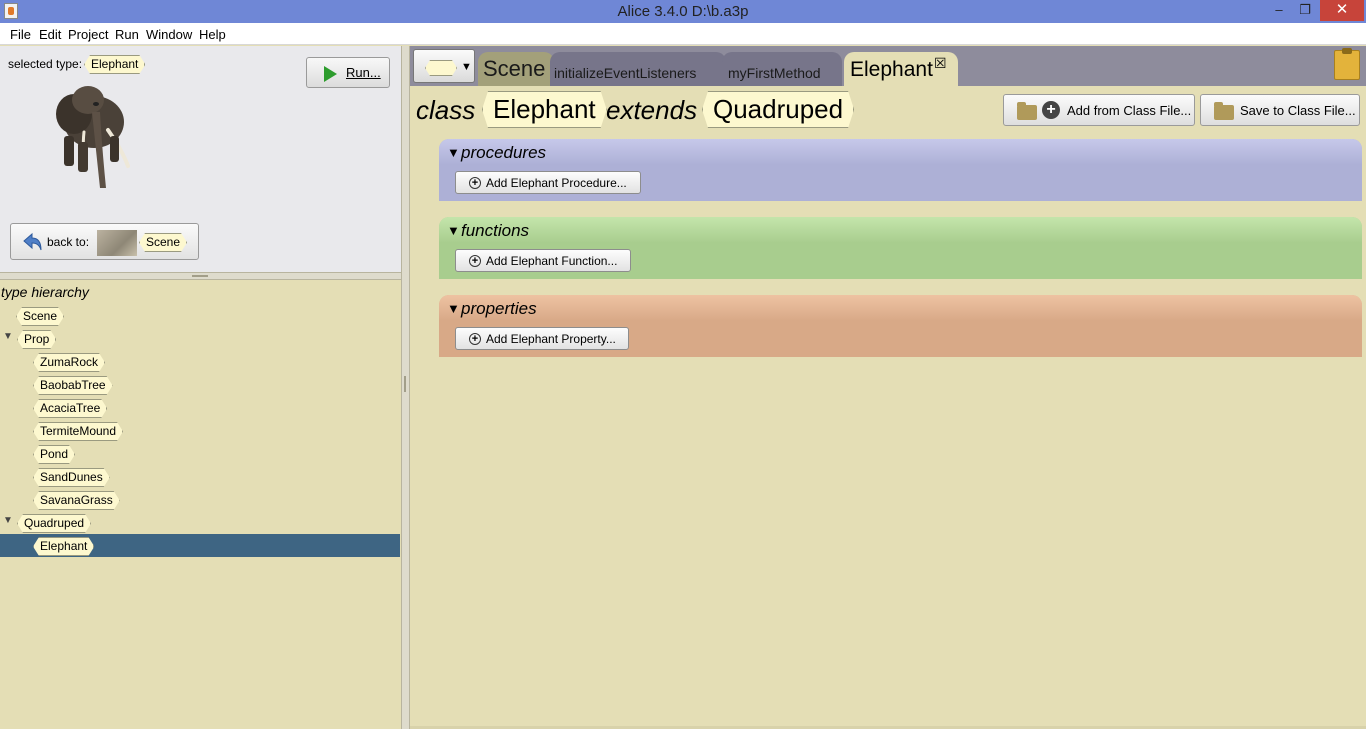  Describe the element at coordinates (200, 407) in the screenshot. I see `tree-row-acaciatree: AcaciaTree` at that location.